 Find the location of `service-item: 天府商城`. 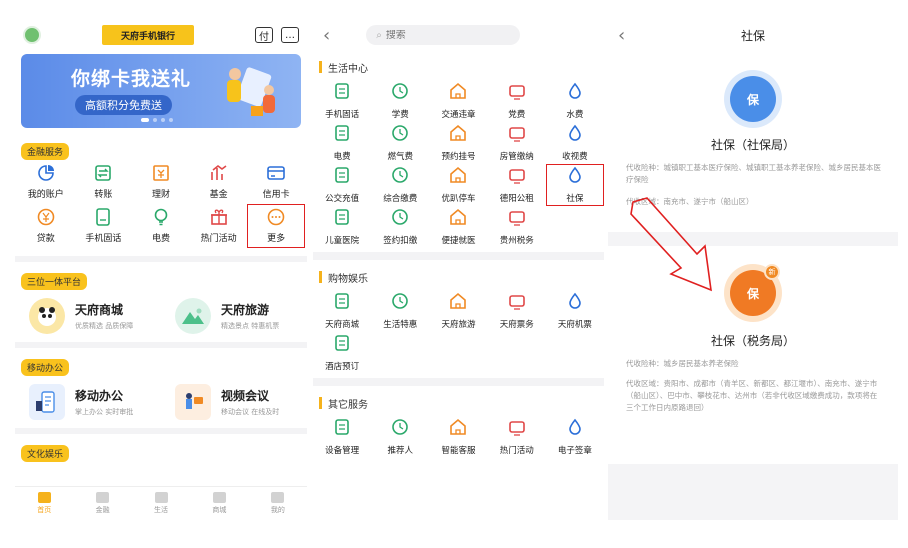

service-item: 天府商城 is located at coordinates (342, 311).